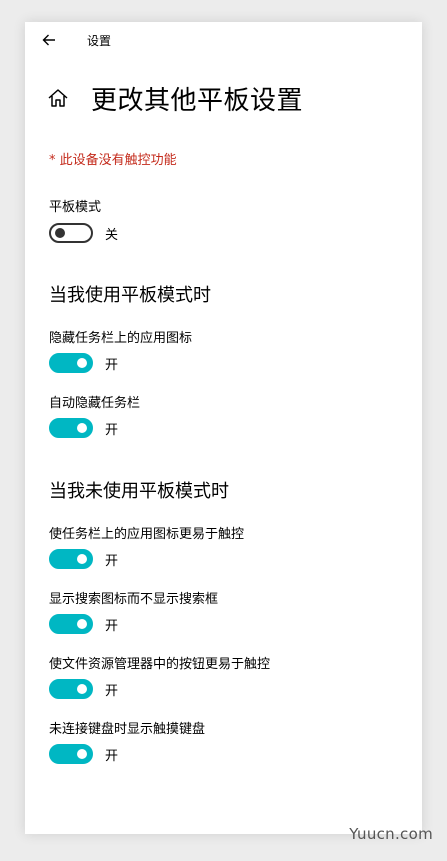 The height and width of the screenshot is (861, 447). What do you see at coordinates (99, 41) in the screenshot?
I see `window-title: 设置` at bounding box center [99, 41].